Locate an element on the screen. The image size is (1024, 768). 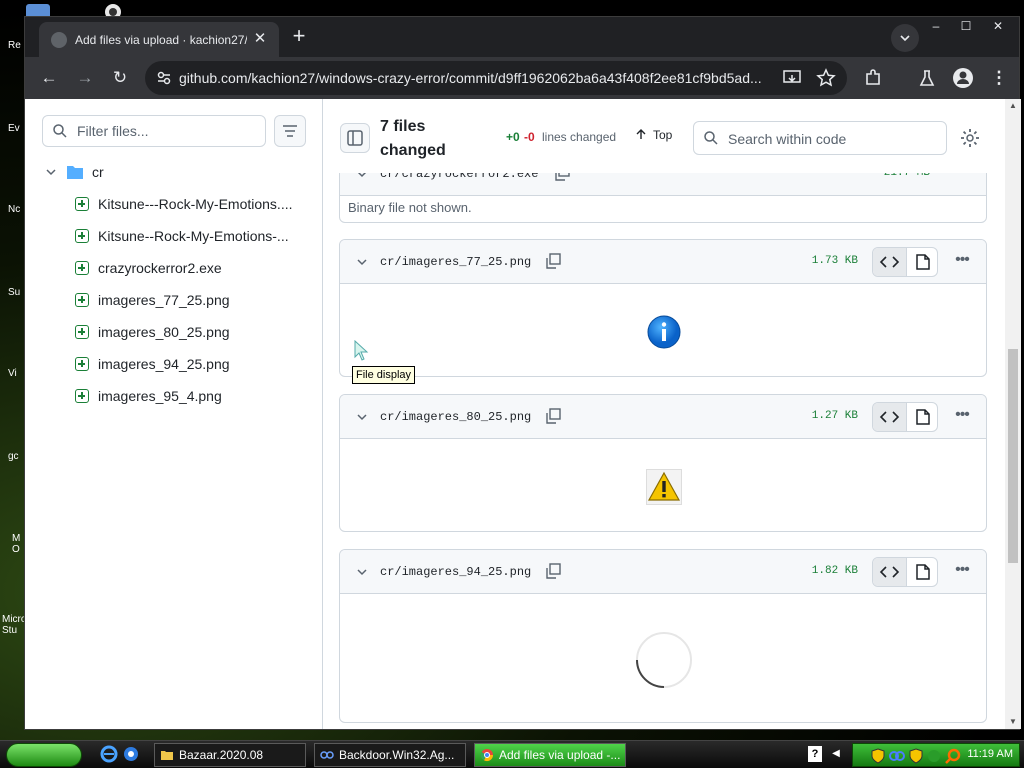
minimize-button: – is located at coordinates (936, 26).